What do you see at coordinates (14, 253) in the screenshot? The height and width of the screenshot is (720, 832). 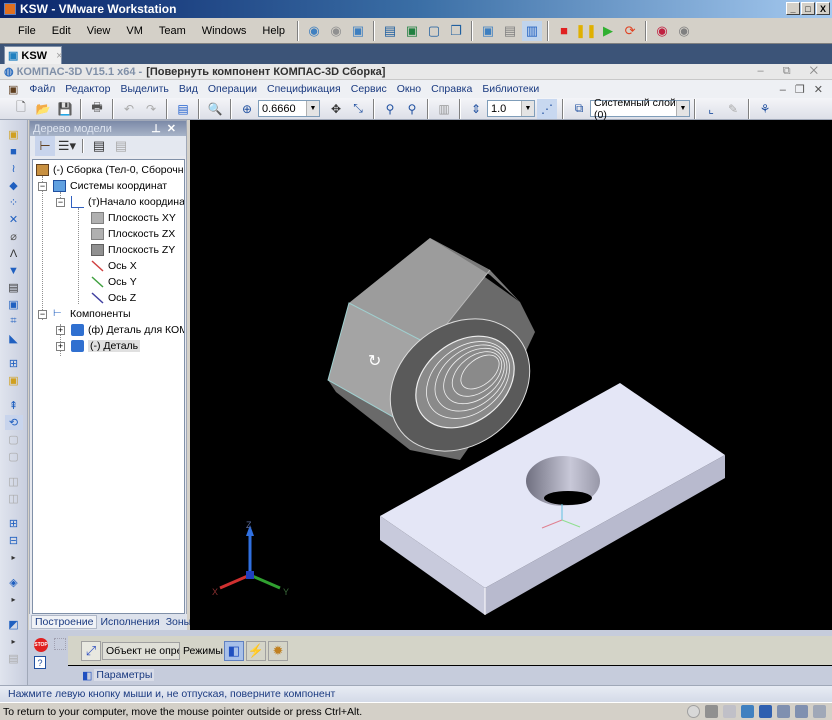 I see `measure-icon: Λ` at bounding box center [14, 253].